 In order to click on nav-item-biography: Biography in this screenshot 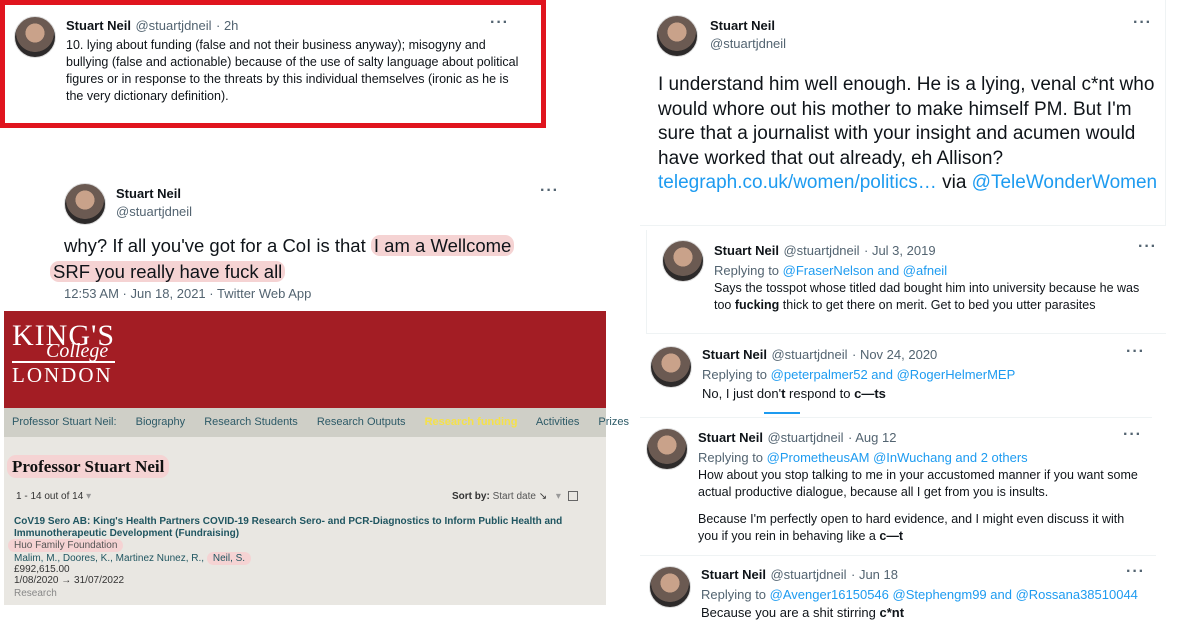, I will do `click(161, 422)`.